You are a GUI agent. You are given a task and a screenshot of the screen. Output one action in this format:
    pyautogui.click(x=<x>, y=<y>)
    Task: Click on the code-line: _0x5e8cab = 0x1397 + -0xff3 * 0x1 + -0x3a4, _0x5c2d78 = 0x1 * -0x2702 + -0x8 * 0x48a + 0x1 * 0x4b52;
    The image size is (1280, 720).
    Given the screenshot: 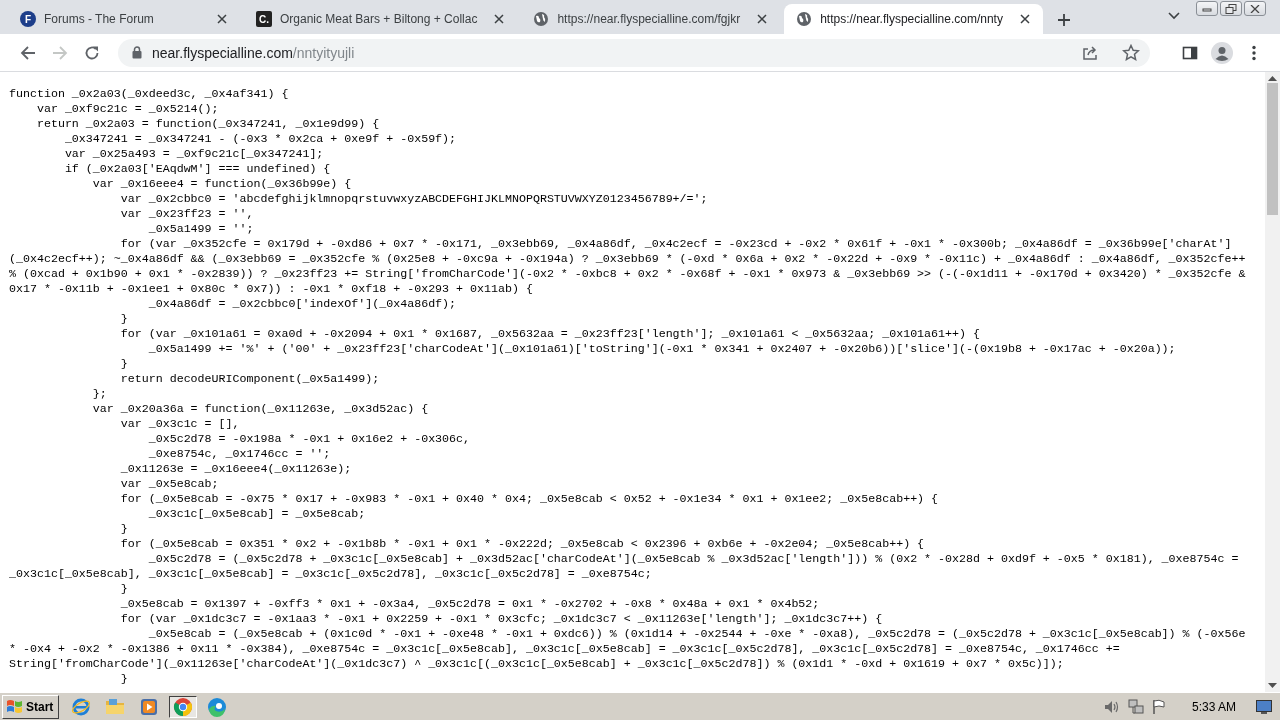 What is the action you would take?
    pyautogui.click(x=469, y=603)
    